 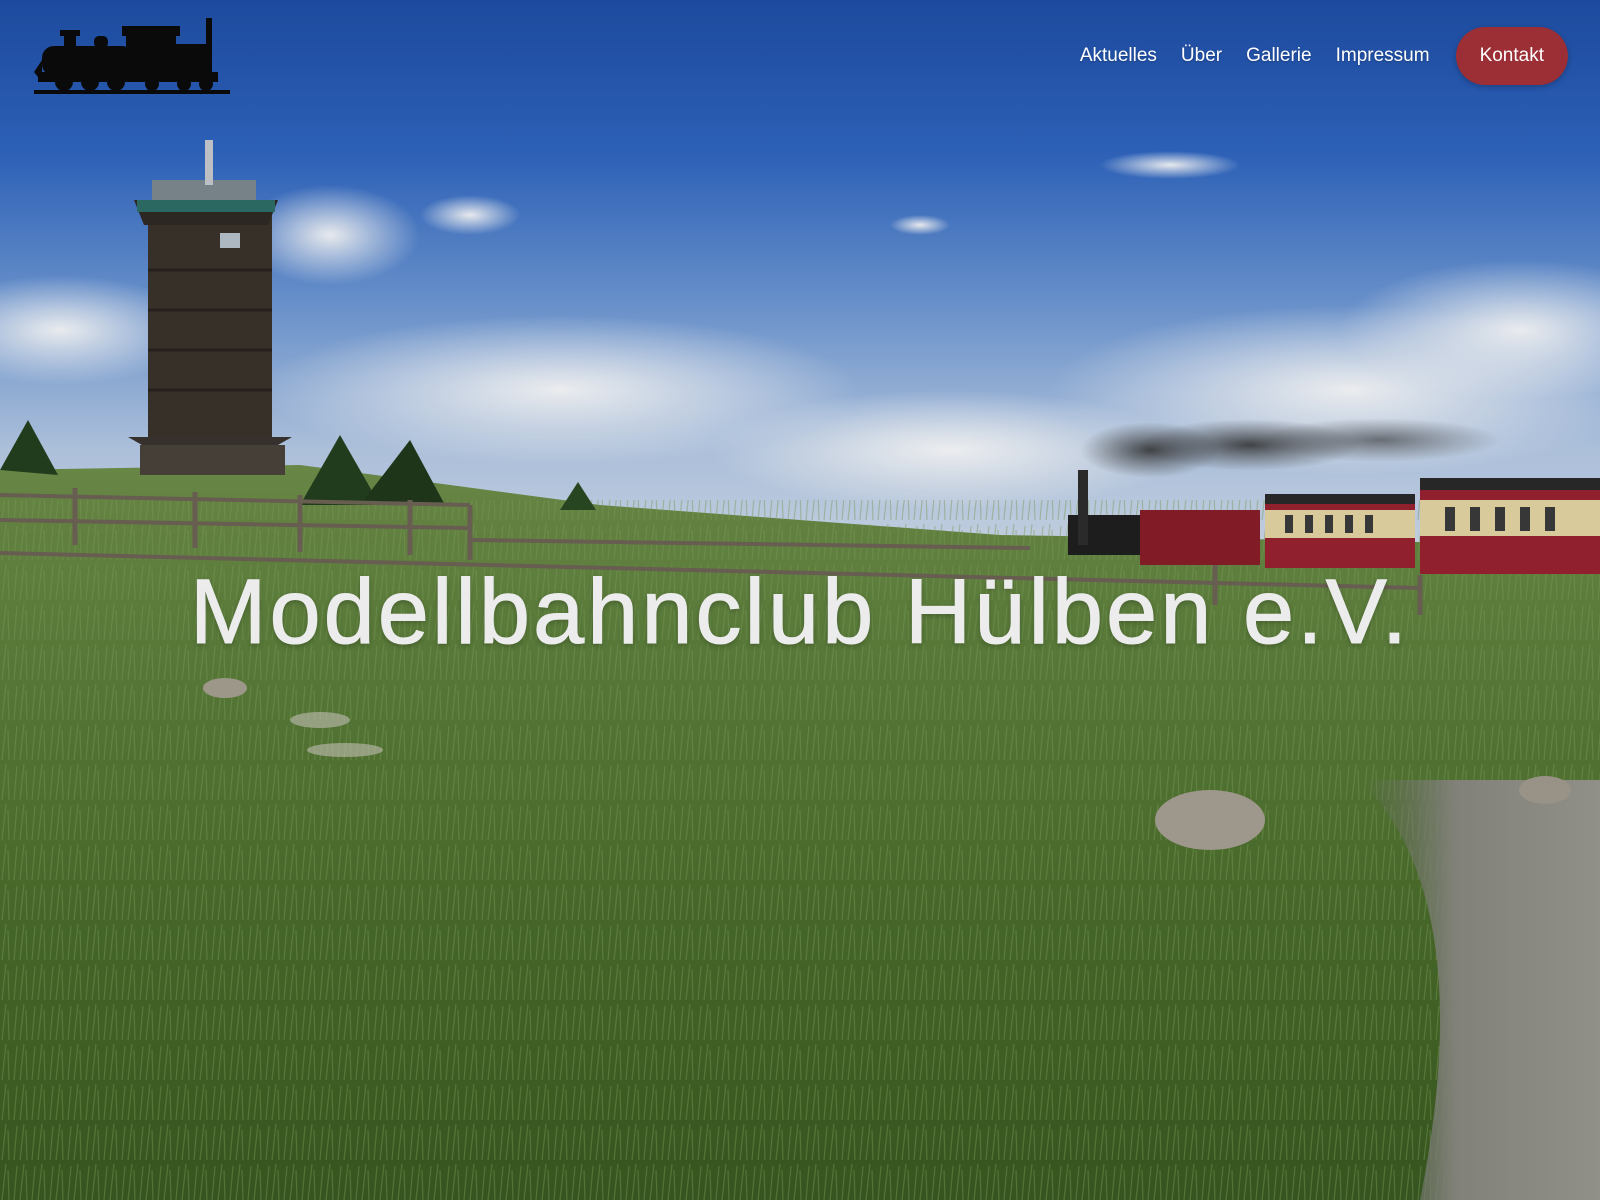 What do you see at coordinates (1201, 56) in the screenshot?
I see `nav-link-ueber: Über` at bounding box center [1201, 56].